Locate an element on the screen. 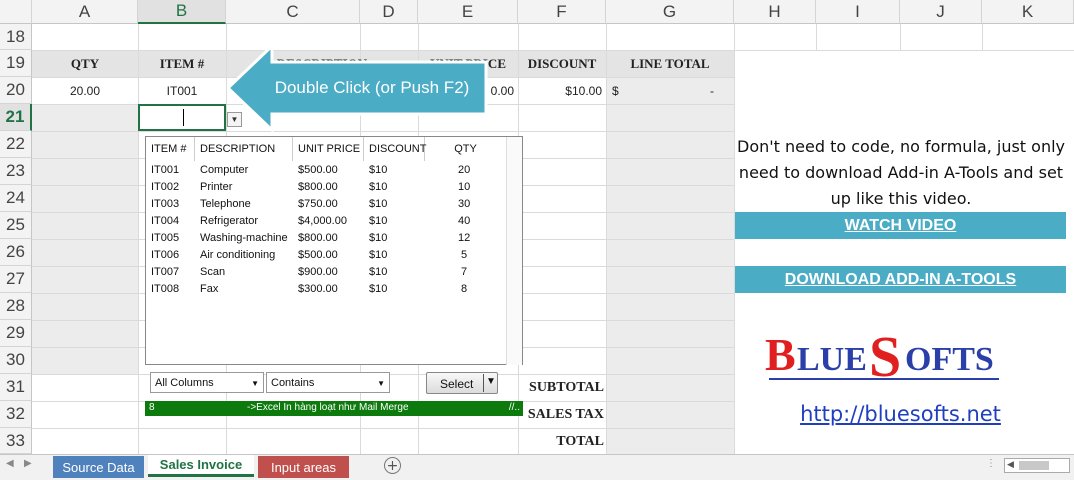  col-header-b: B is located at coordinates (182, 12).